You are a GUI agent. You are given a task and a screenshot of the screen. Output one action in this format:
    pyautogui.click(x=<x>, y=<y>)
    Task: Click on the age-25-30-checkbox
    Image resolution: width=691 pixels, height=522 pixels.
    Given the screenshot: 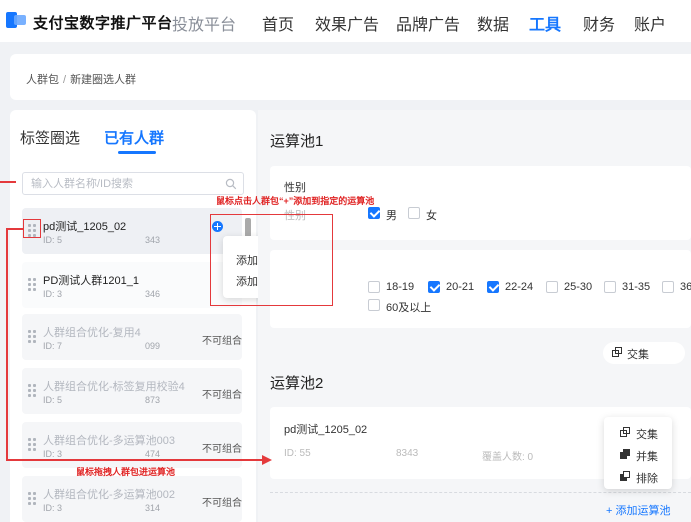 What is the action you would take?
    pyautogui.click(x=552, y=287)
    